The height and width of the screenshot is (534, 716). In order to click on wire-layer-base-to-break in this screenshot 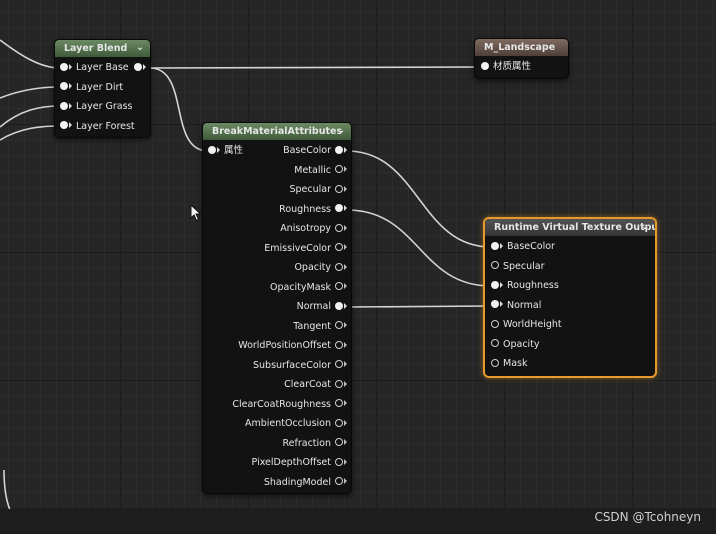, I will do `click(179, 109)`.